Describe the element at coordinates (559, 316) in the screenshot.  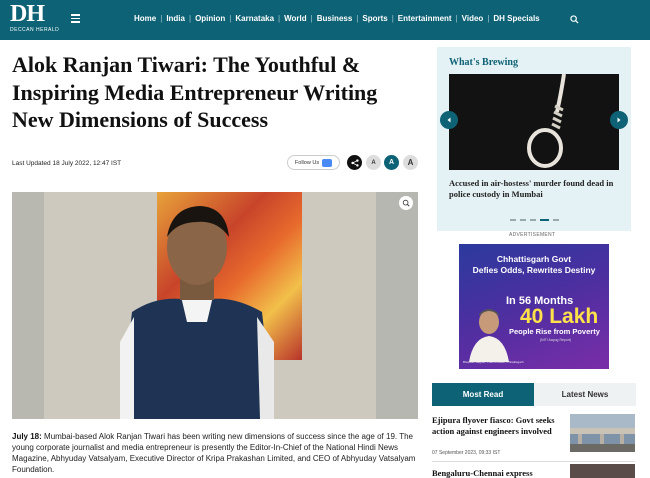
I see `ad-big-number: 40 Lakh` at that location.